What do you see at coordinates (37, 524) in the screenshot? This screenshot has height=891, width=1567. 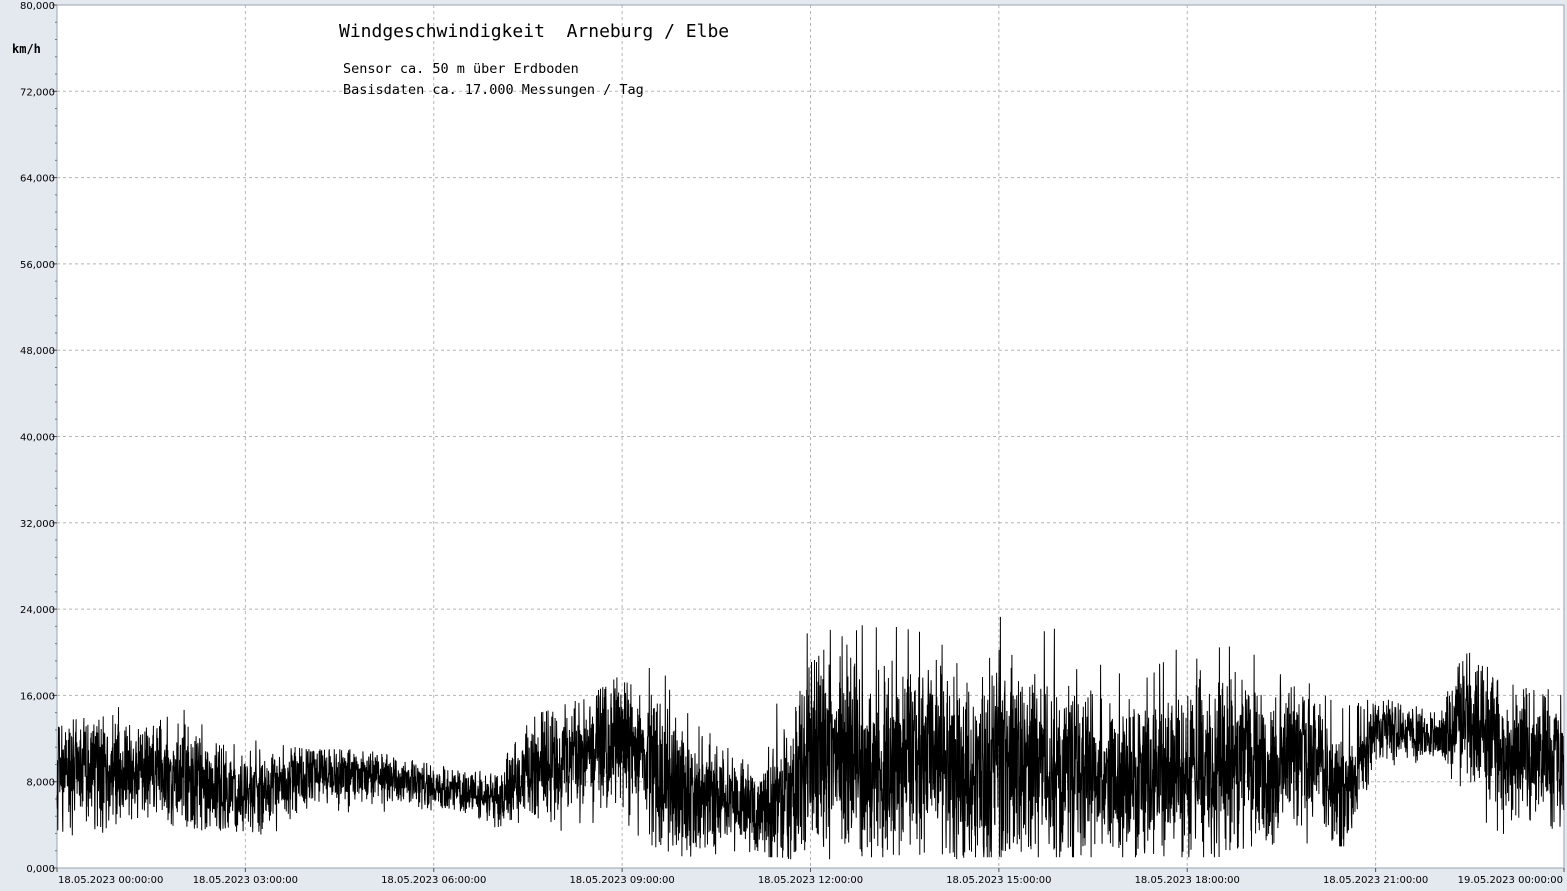 I see `y-tick-label: 32,000` at bounding box center [37, 524].